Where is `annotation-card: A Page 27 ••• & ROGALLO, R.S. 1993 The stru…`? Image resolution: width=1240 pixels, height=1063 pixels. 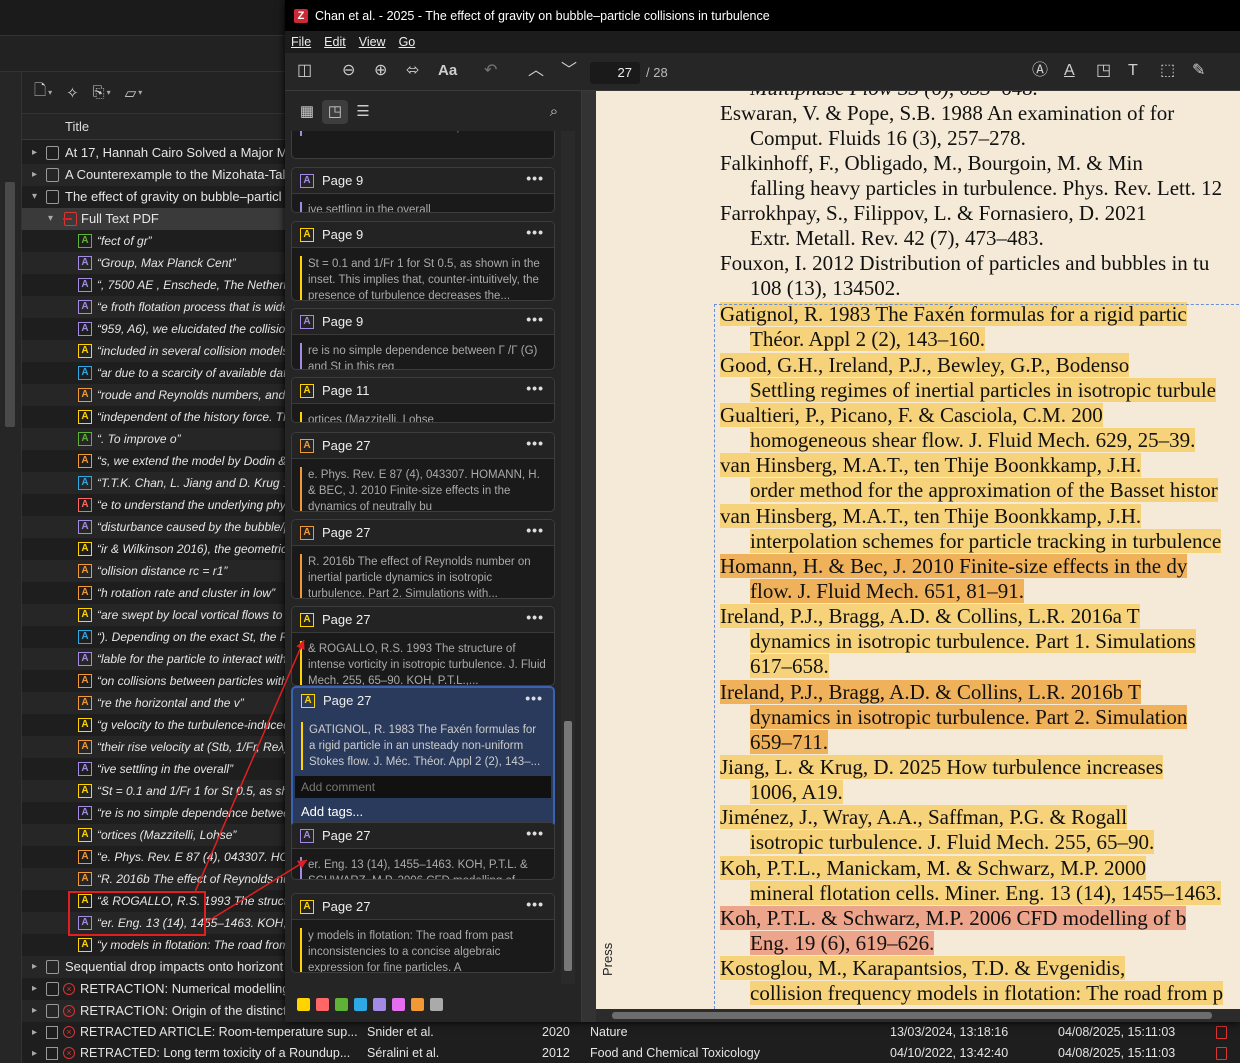 annotation-card: A Page 27 ••• & ROGALLO, R.S. 1993 The stru… is located at coordinates (423, 646).